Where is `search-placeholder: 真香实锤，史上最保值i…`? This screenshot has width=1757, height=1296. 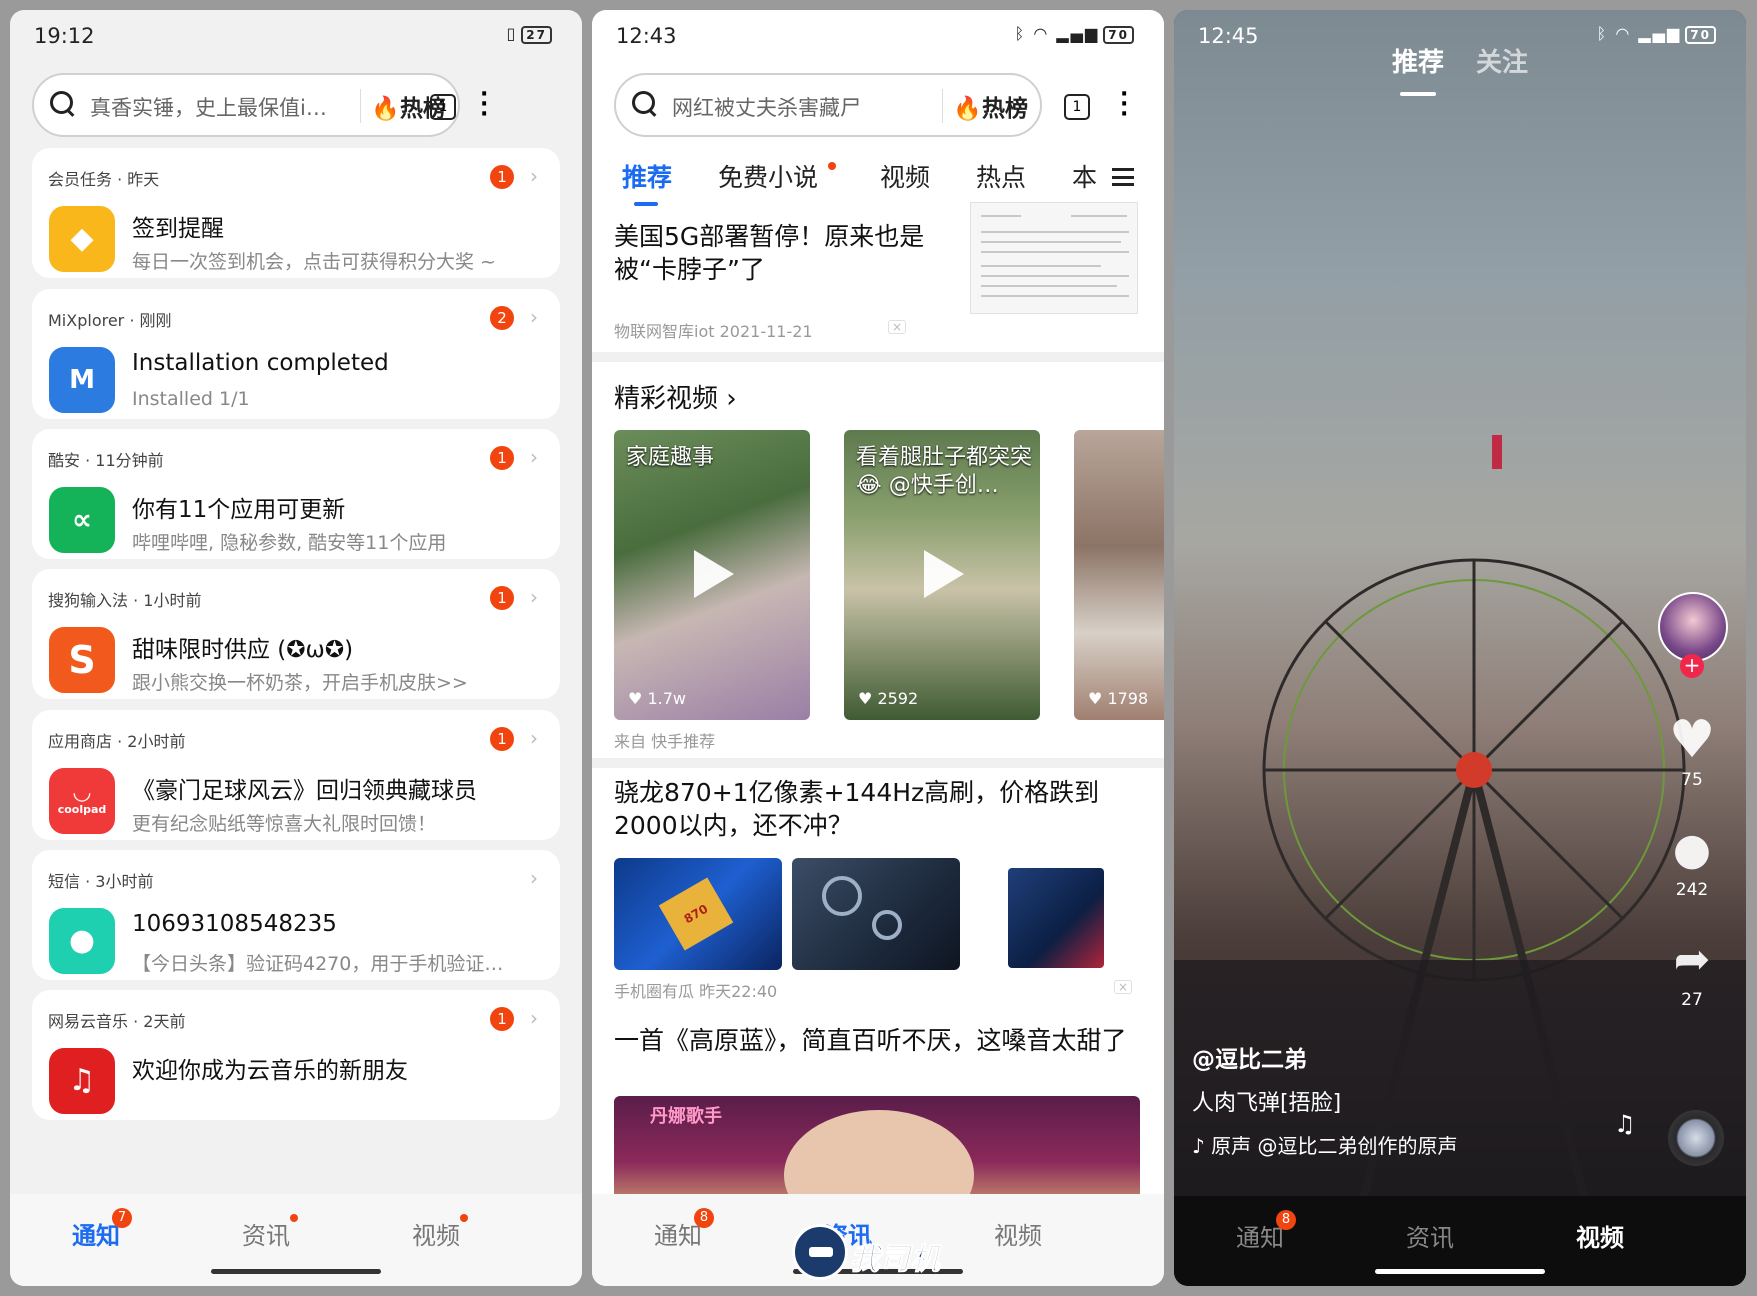 search-placeholder: 真香实锤，史上最保值i… is located at coordinates (215, 107).